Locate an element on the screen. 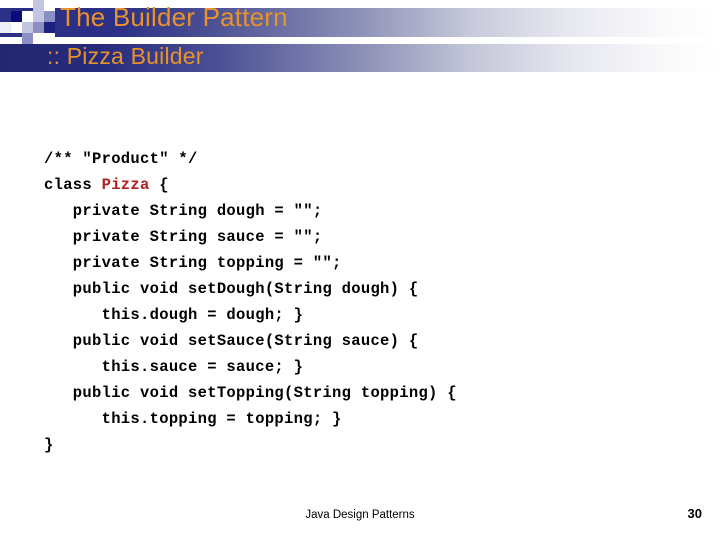  slide-title: The Builder Pattern is located at coordinates (174, 17).